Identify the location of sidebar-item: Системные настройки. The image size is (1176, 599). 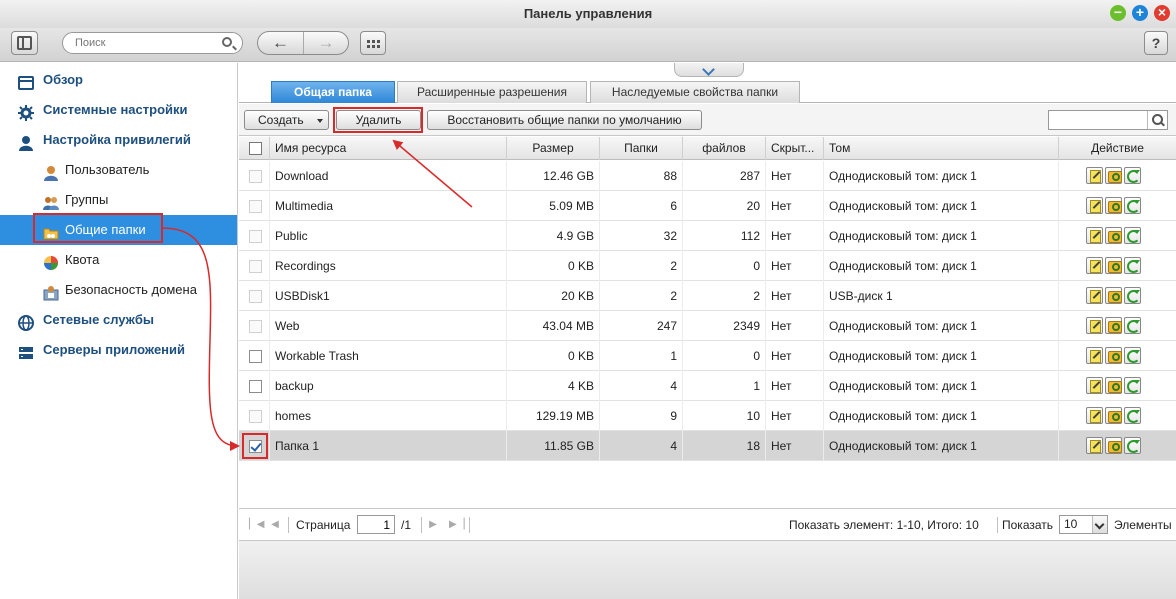
(118, 110).